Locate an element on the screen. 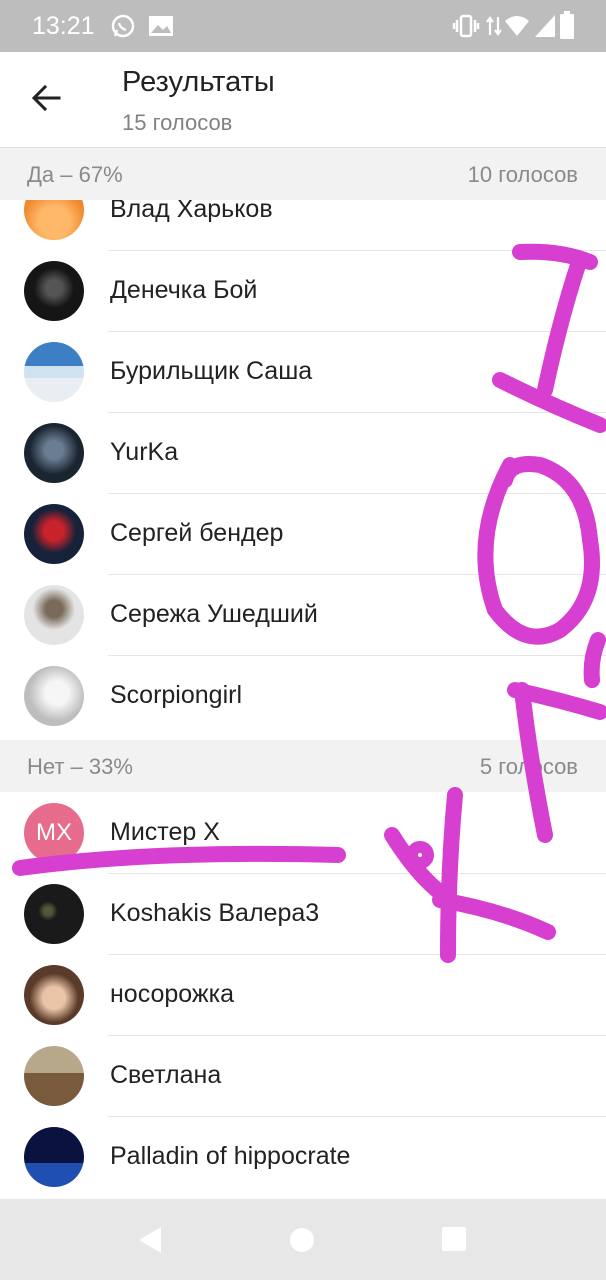 This screenshot has height=1280, width=606. voter-name: носорожка is located at coordinates (172, 994).